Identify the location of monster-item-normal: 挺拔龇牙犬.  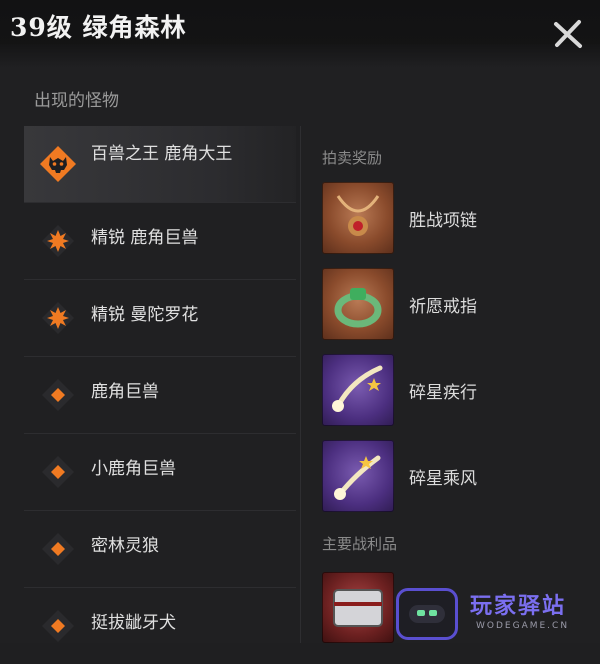
(160, 626).